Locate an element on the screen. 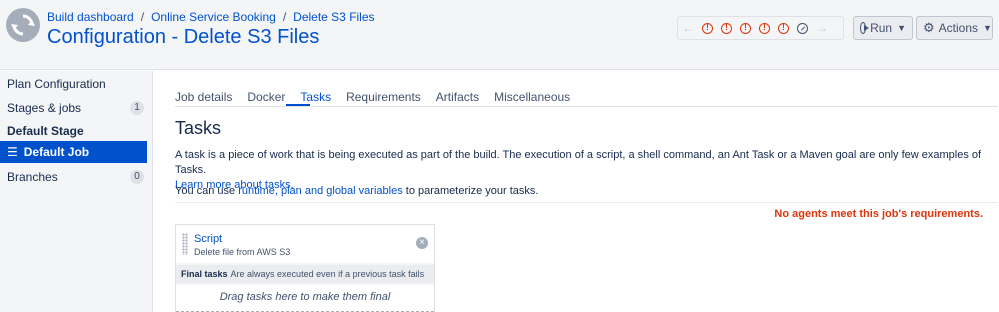 The image size is (999, 312). sidebar-item-plan-configuration: Plan Configuration is located at coordinates (73, 84).